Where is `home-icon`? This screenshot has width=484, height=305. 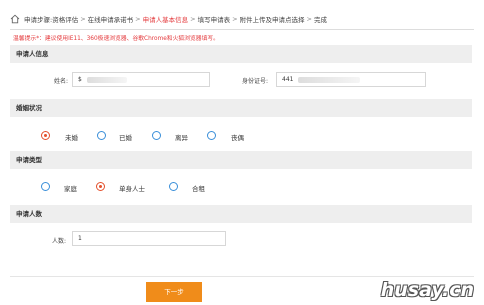
home-icon is located at coordinates (15, 19).